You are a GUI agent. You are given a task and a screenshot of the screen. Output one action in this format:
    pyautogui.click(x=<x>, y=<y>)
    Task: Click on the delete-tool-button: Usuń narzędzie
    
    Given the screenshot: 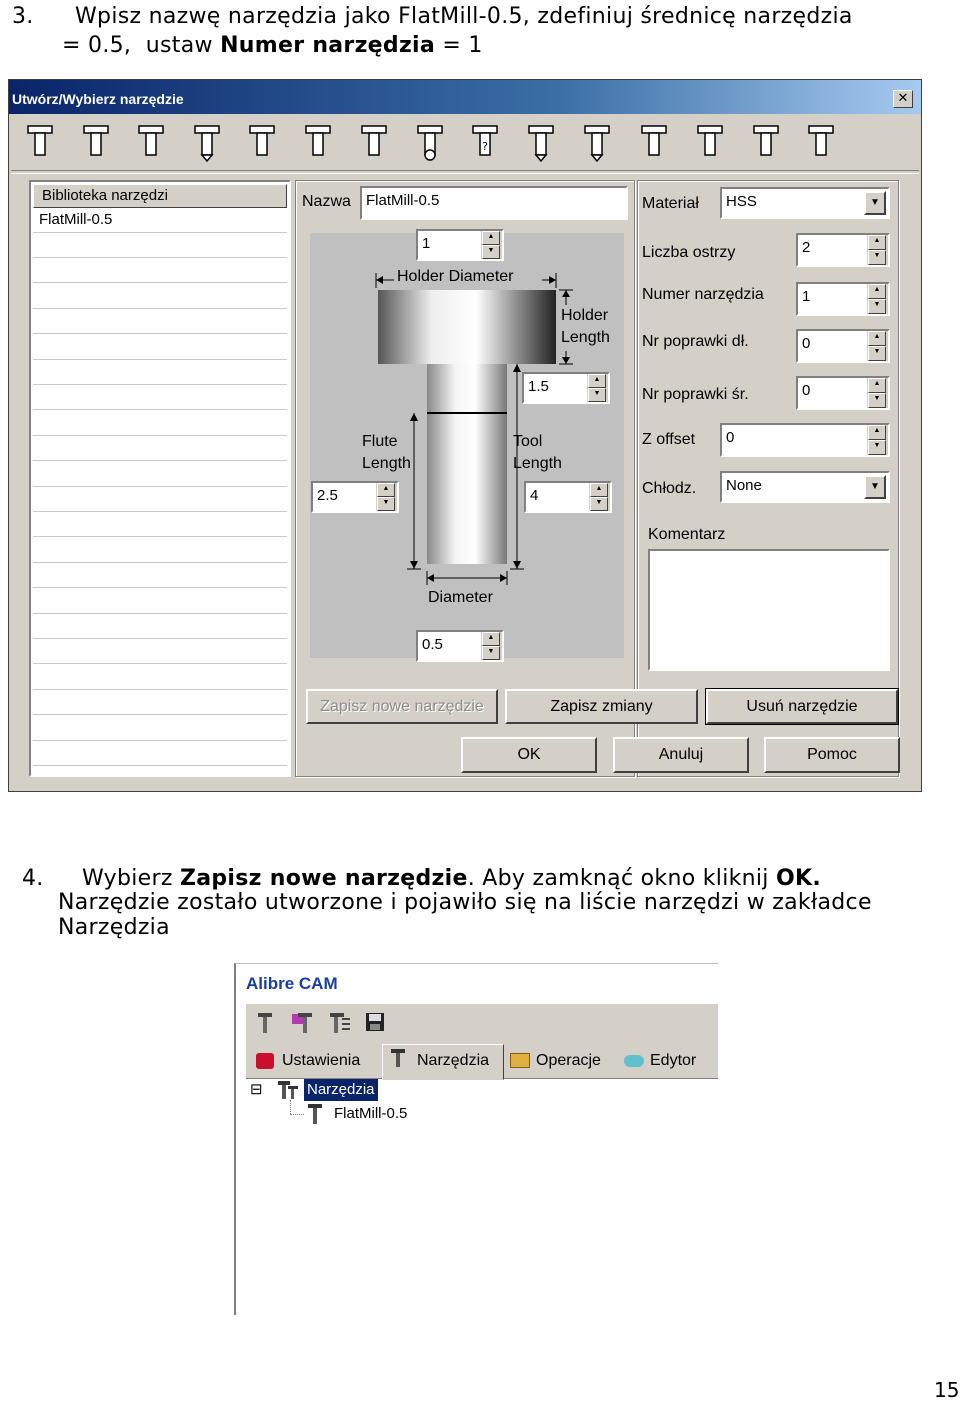 What is the action you would take?
    pyautogui.click(x=802, y=706)
    